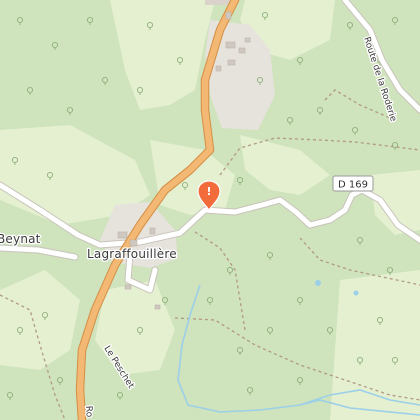  I want to click on track-center, so click(220, 281).